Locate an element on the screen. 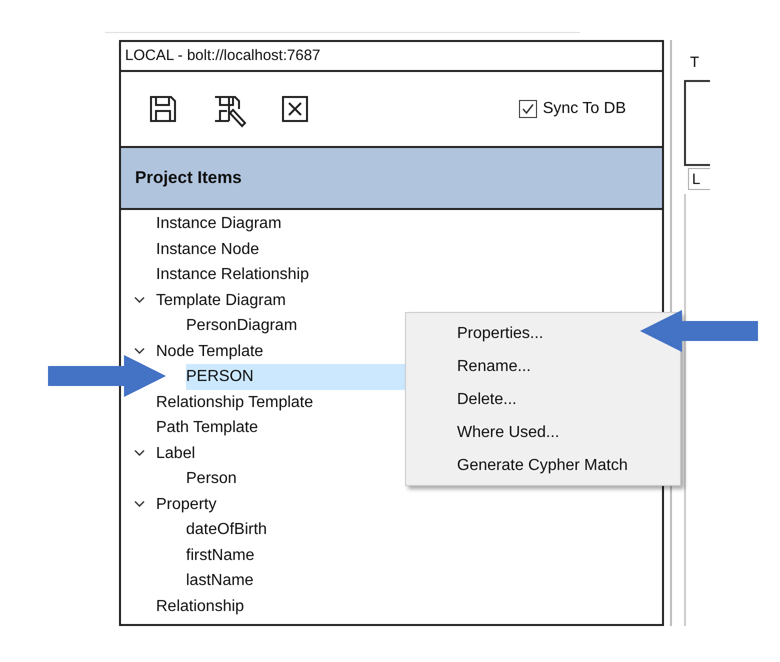 The width and height of the screenshot is (780, 662). save-as-icon is located at coordinates (230, 112).